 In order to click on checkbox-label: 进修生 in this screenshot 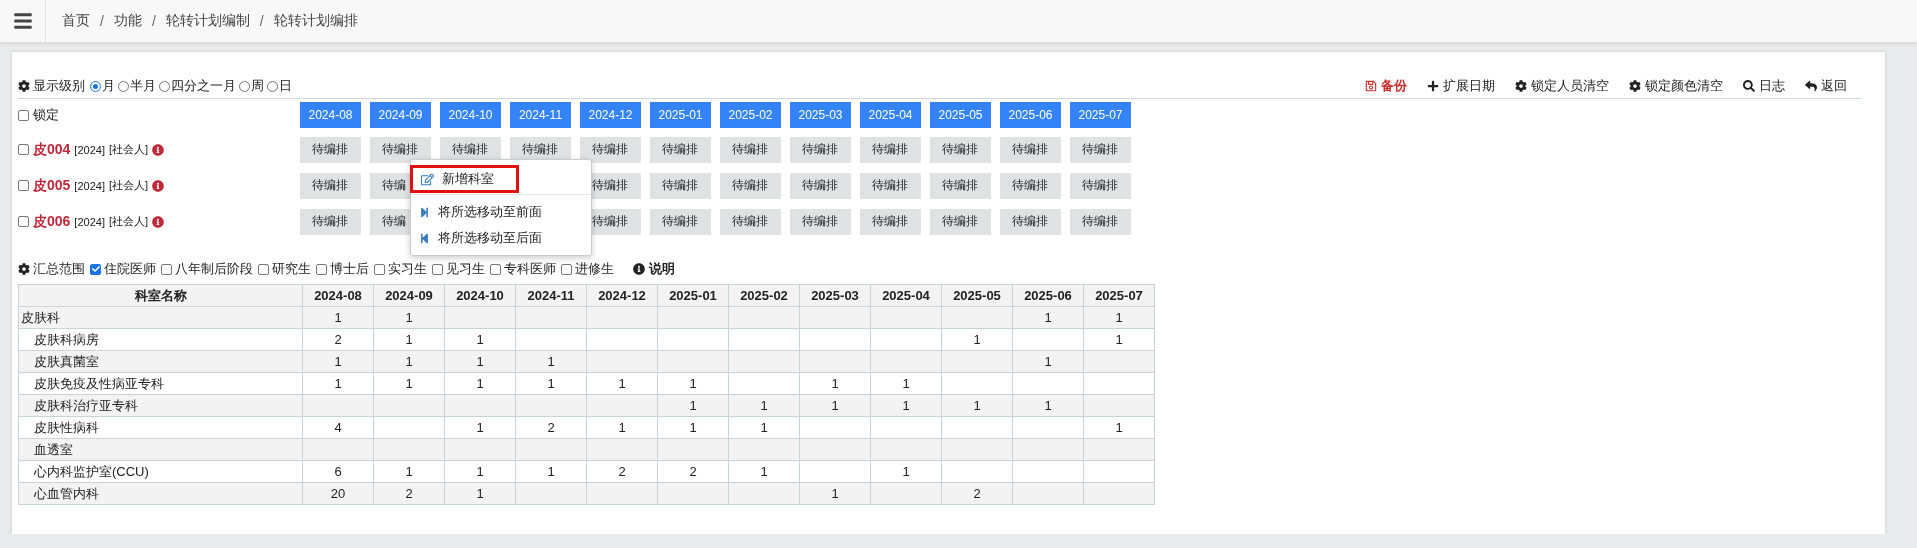, I will do `click(594, 269)`.